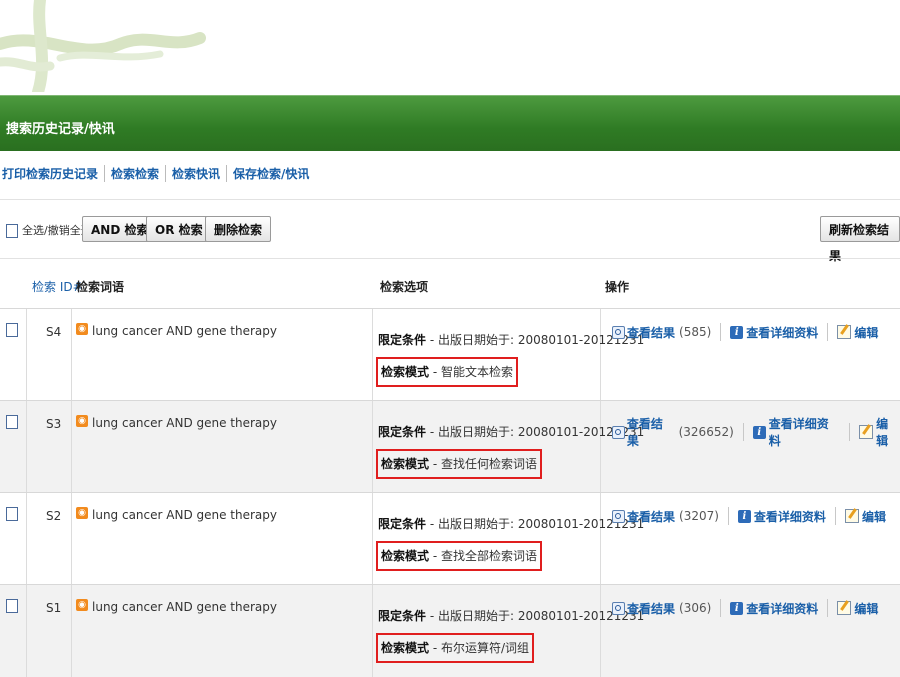 The width and height of the screenshot is (900, 677). What do you see at coordinates (197, 173) in the screenshot?
I see `search-alert-link: 检索快讯` at bounding box center [197, 173].